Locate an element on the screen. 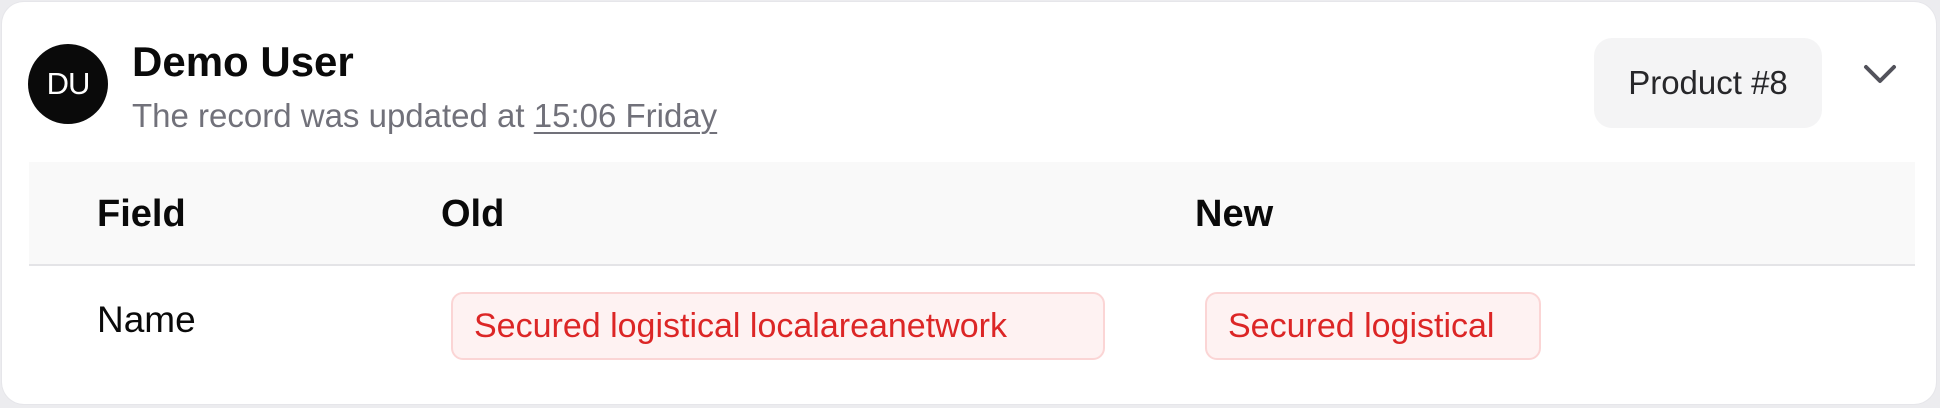  avatar-initials: DU is located at coordinates (68, 83).